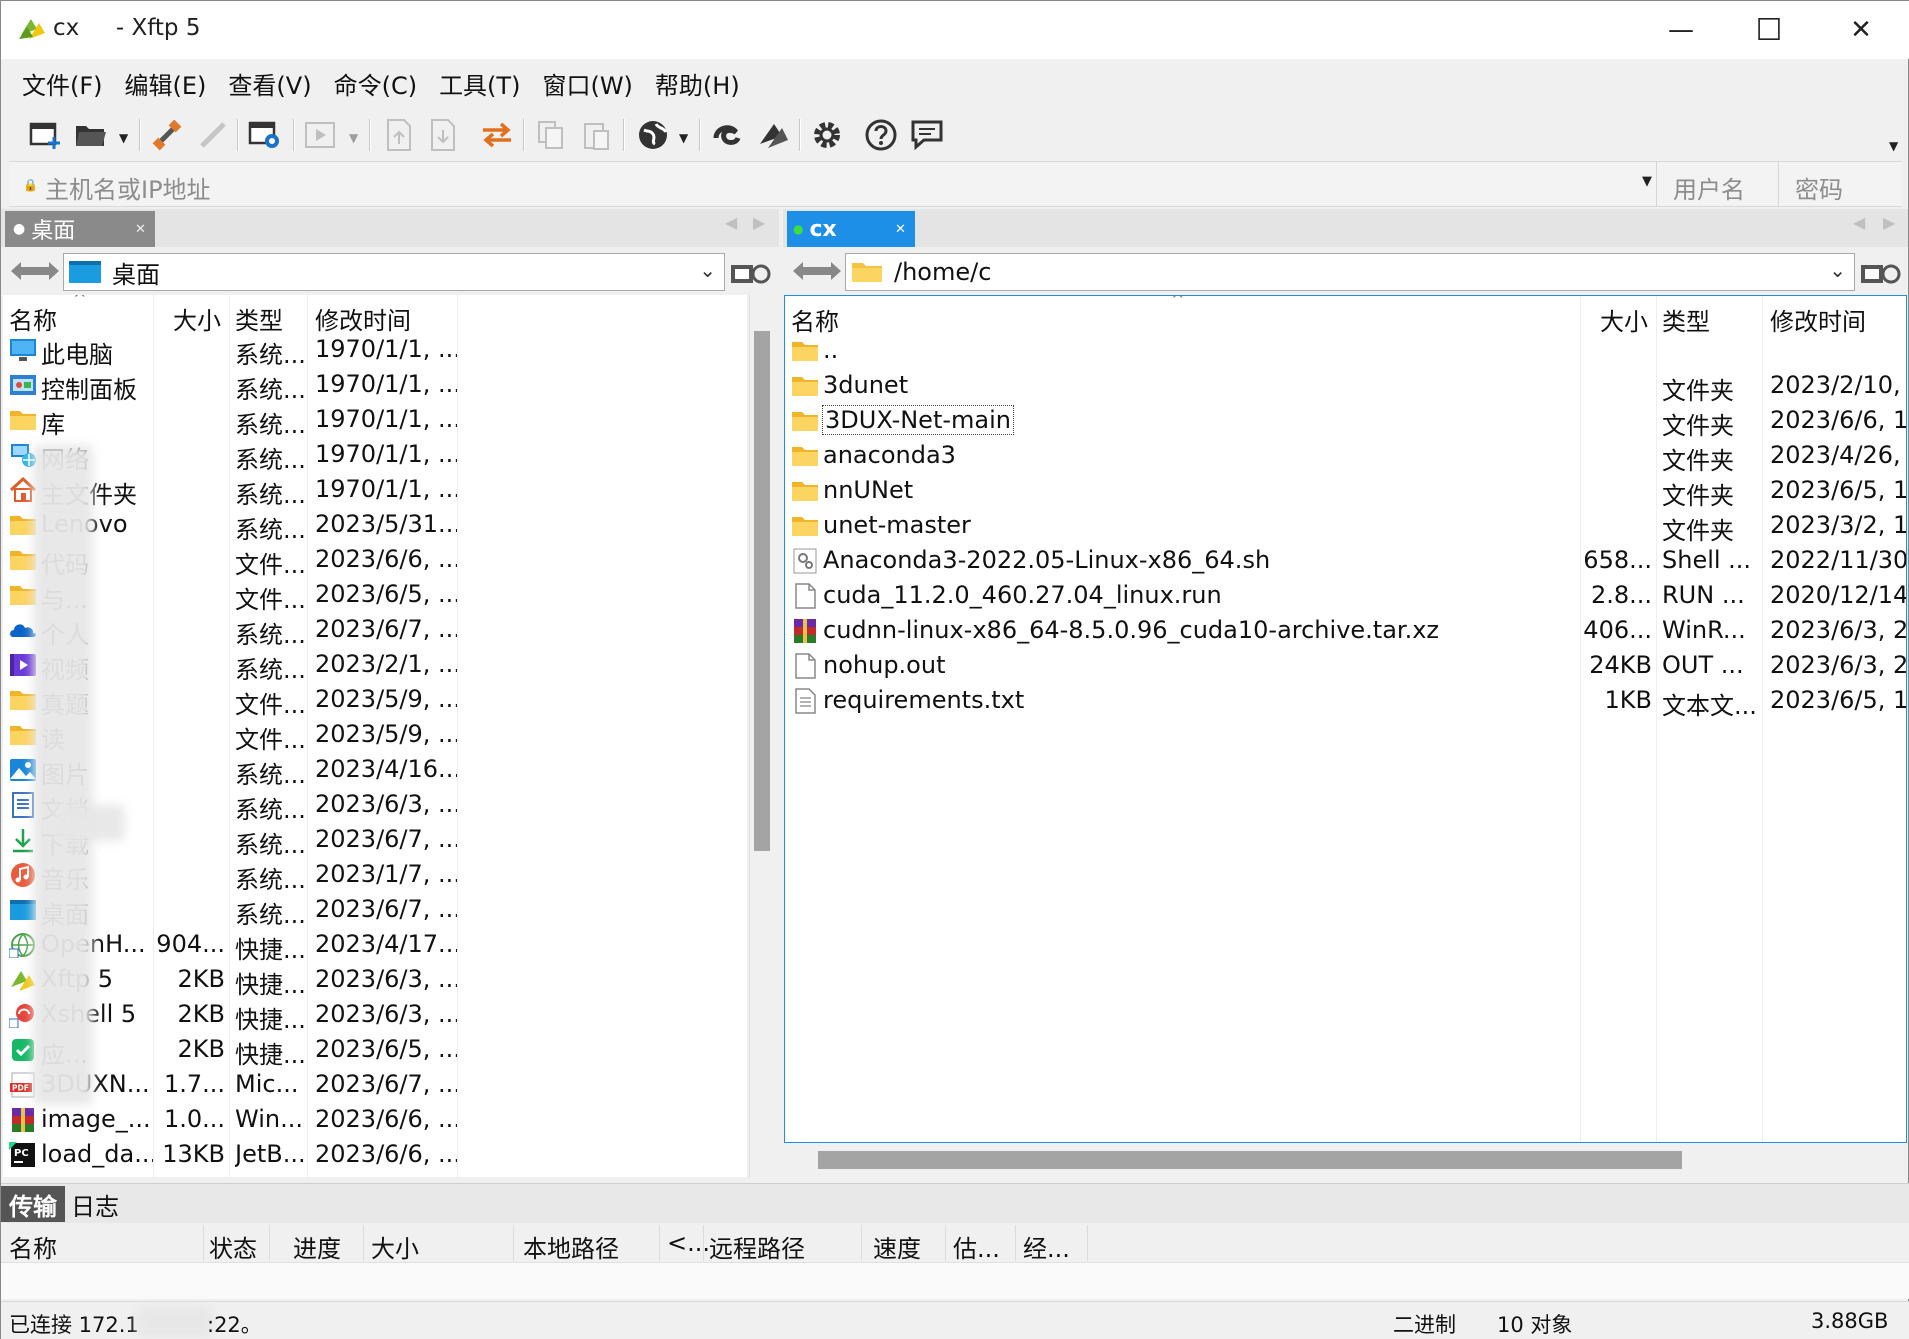 The width and height of the screenshot is (1909, 1339). I want to click on tab-remote-cx: ● cx ✕, so click(851, 229).